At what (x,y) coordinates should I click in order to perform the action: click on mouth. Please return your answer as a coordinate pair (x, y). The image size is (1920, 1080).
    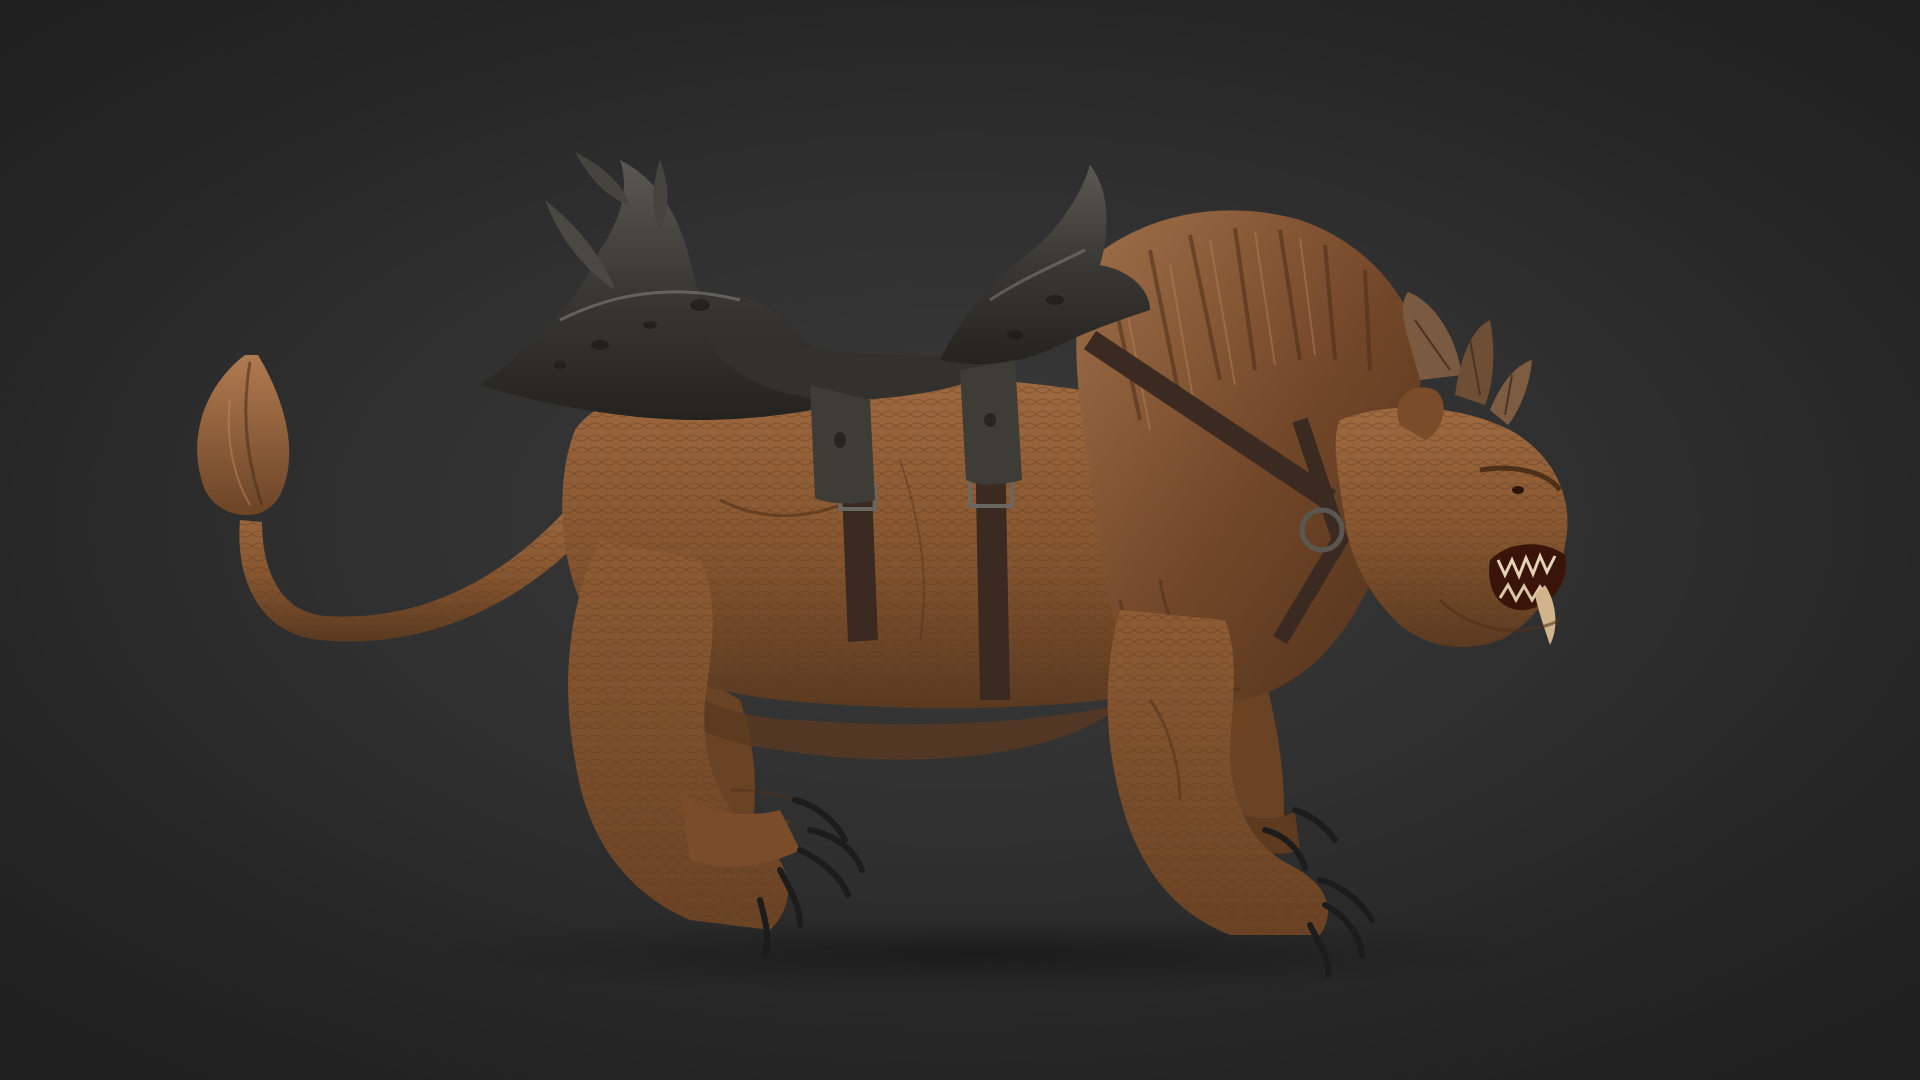
    Looking at the image, I should click on (1527, 577).